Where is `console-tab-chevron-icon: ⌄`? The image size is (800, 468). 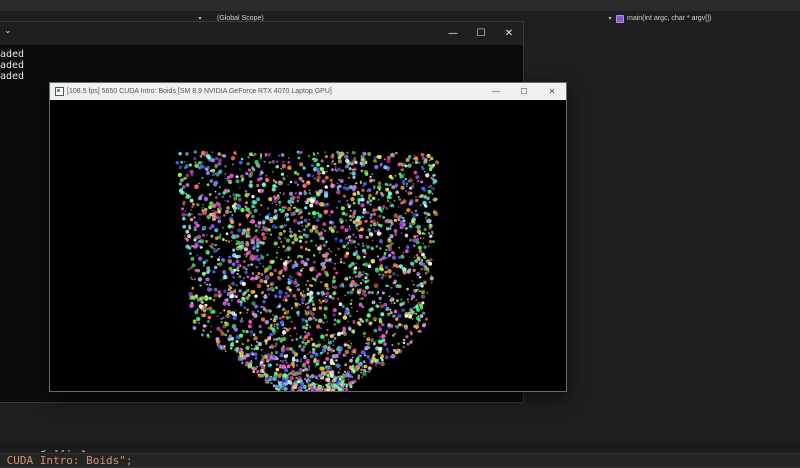
console-tab-chevron-icon: ⌄ is located at coordinates (8, 31).